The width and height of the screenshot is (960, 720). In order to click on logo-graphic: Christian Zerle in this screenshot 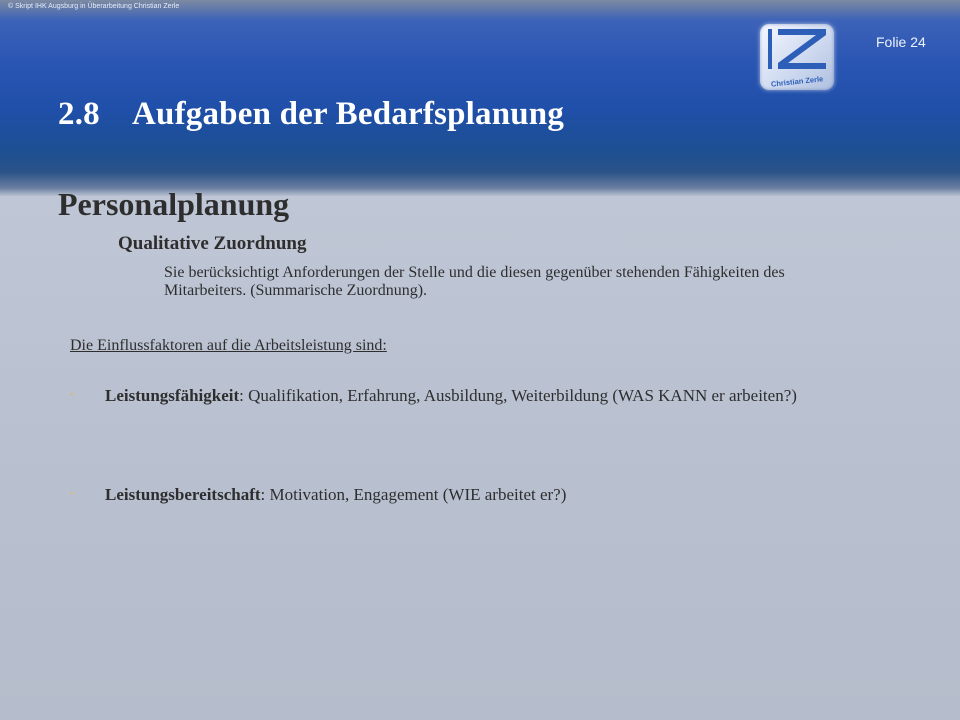, I will do `click(797, 59)`.